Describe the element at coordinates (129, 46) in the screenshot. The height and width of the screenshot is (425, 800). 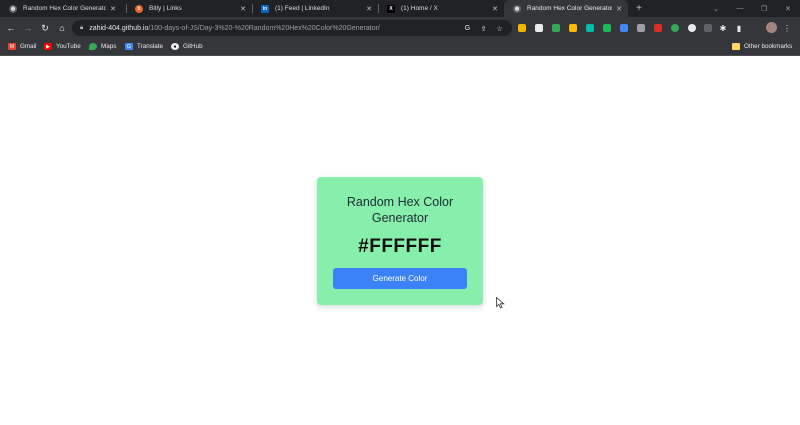
I see `translate-icon: G` at that location.